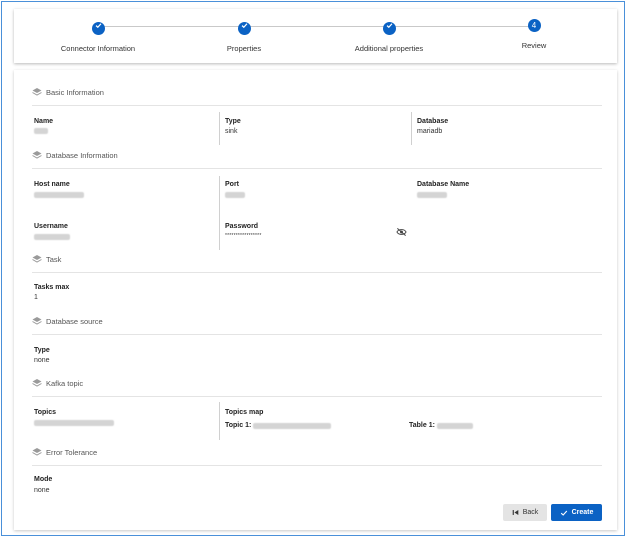 The image size is (628, 538). I want to click on eye-off-icon, so click(401, 232).